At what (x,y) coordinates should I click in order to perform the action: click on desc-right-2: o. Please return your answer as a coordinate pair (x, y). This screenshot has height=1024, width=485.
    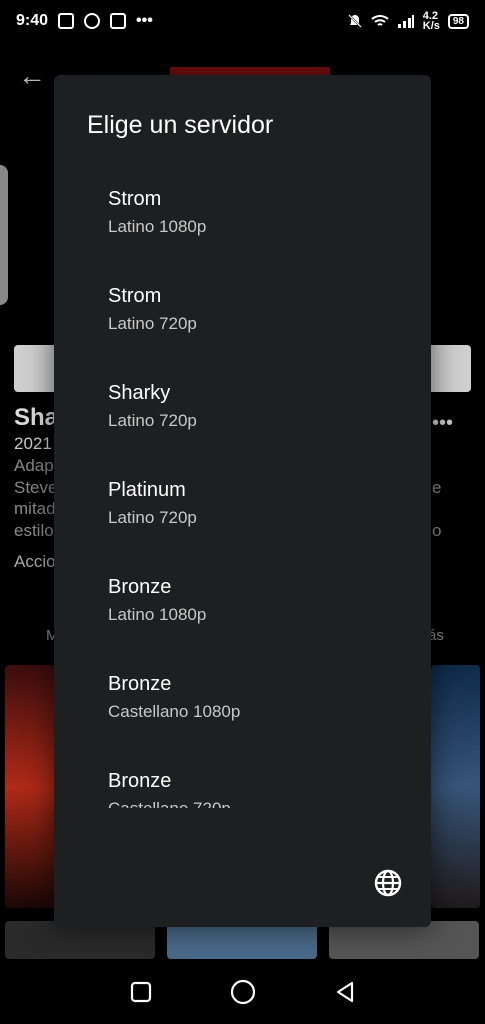
    Looking at the image, I should click on (437, 530).